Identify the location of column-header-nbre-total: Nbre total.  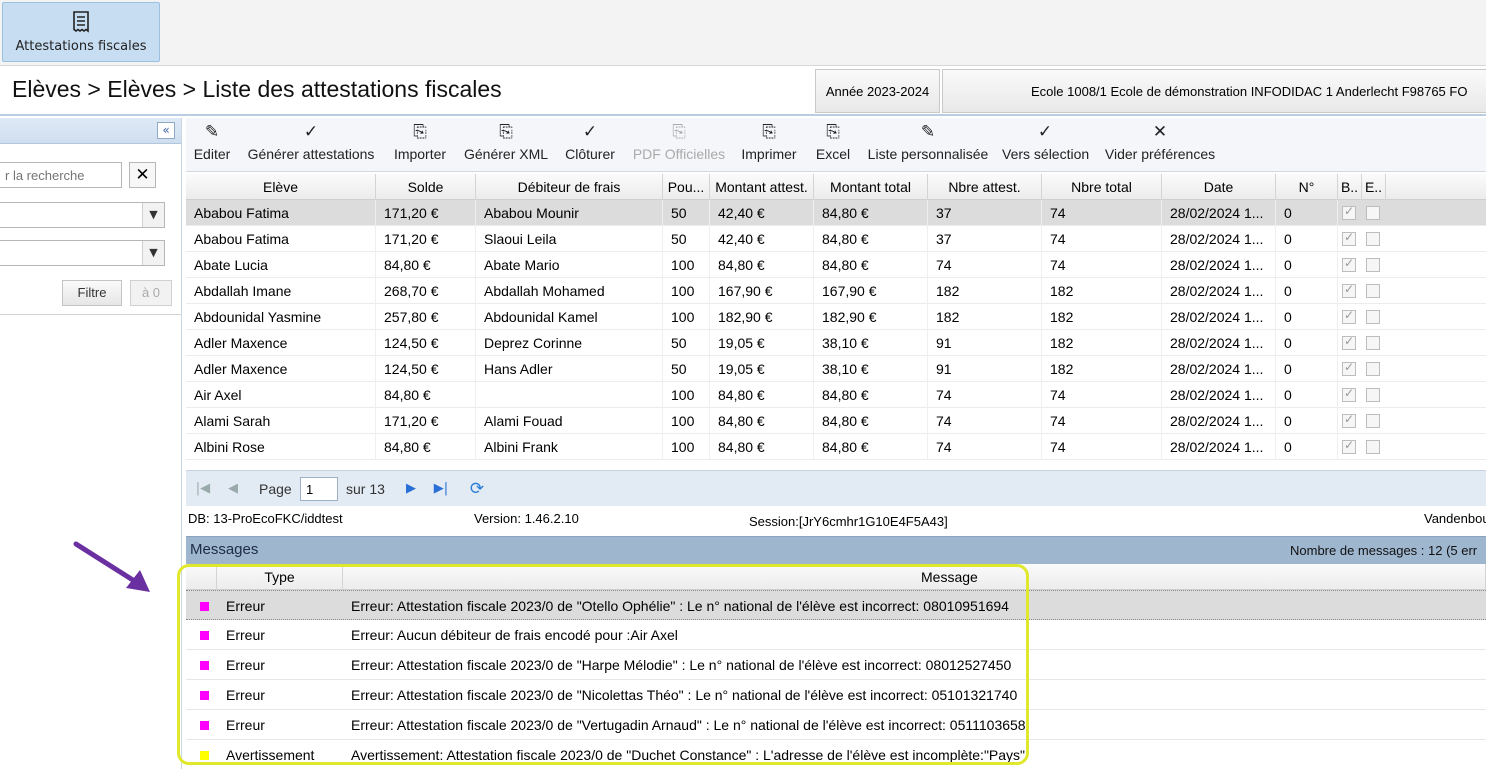
(1102, 187).